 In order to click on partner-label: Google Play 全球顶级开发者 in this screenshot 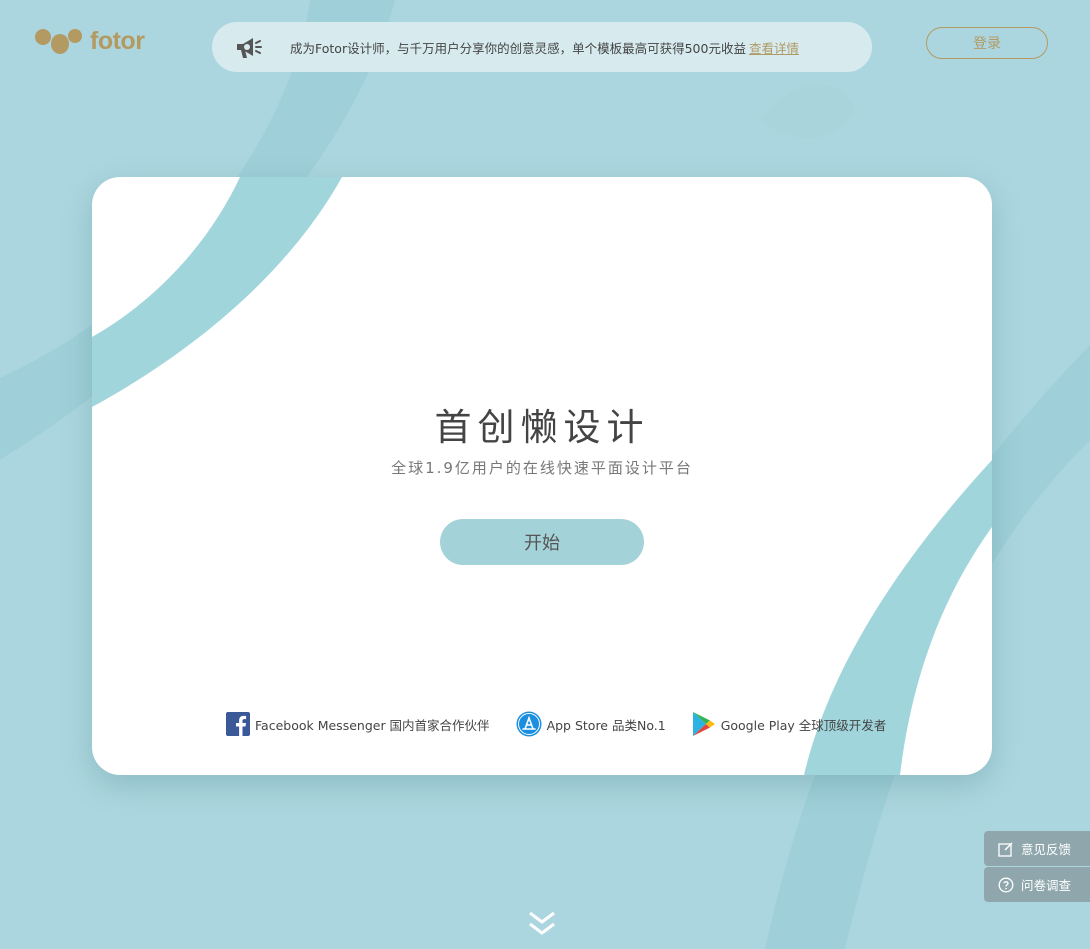, I will do `click(803, 725)`.